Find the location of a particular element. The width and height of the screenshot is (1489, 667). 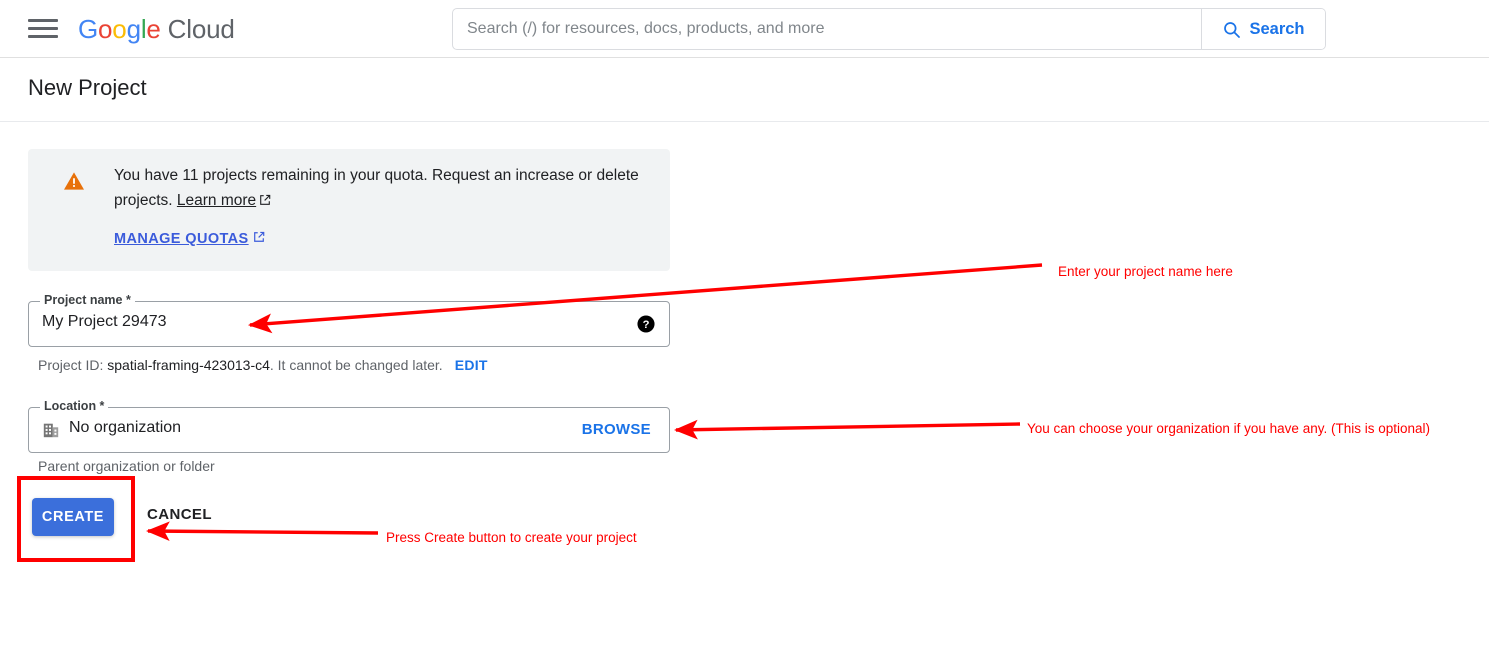

logo-letter-g2: g is located at coordinates (133, 28).